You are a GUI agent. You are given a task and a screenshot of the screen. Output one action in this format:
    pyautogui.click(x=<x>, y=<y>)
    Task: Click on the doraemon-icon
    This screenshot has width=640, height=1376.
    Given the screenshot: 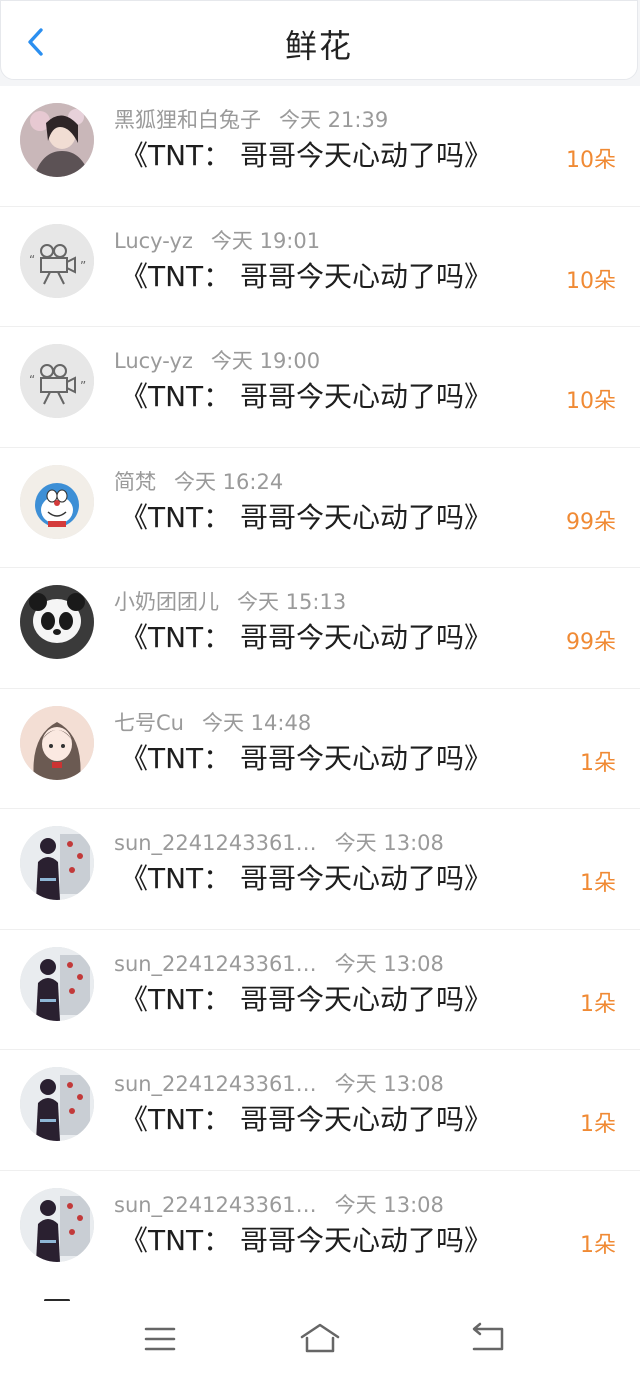 What is the action you would take?
    pyautogui.click(x=57, y=501)
    